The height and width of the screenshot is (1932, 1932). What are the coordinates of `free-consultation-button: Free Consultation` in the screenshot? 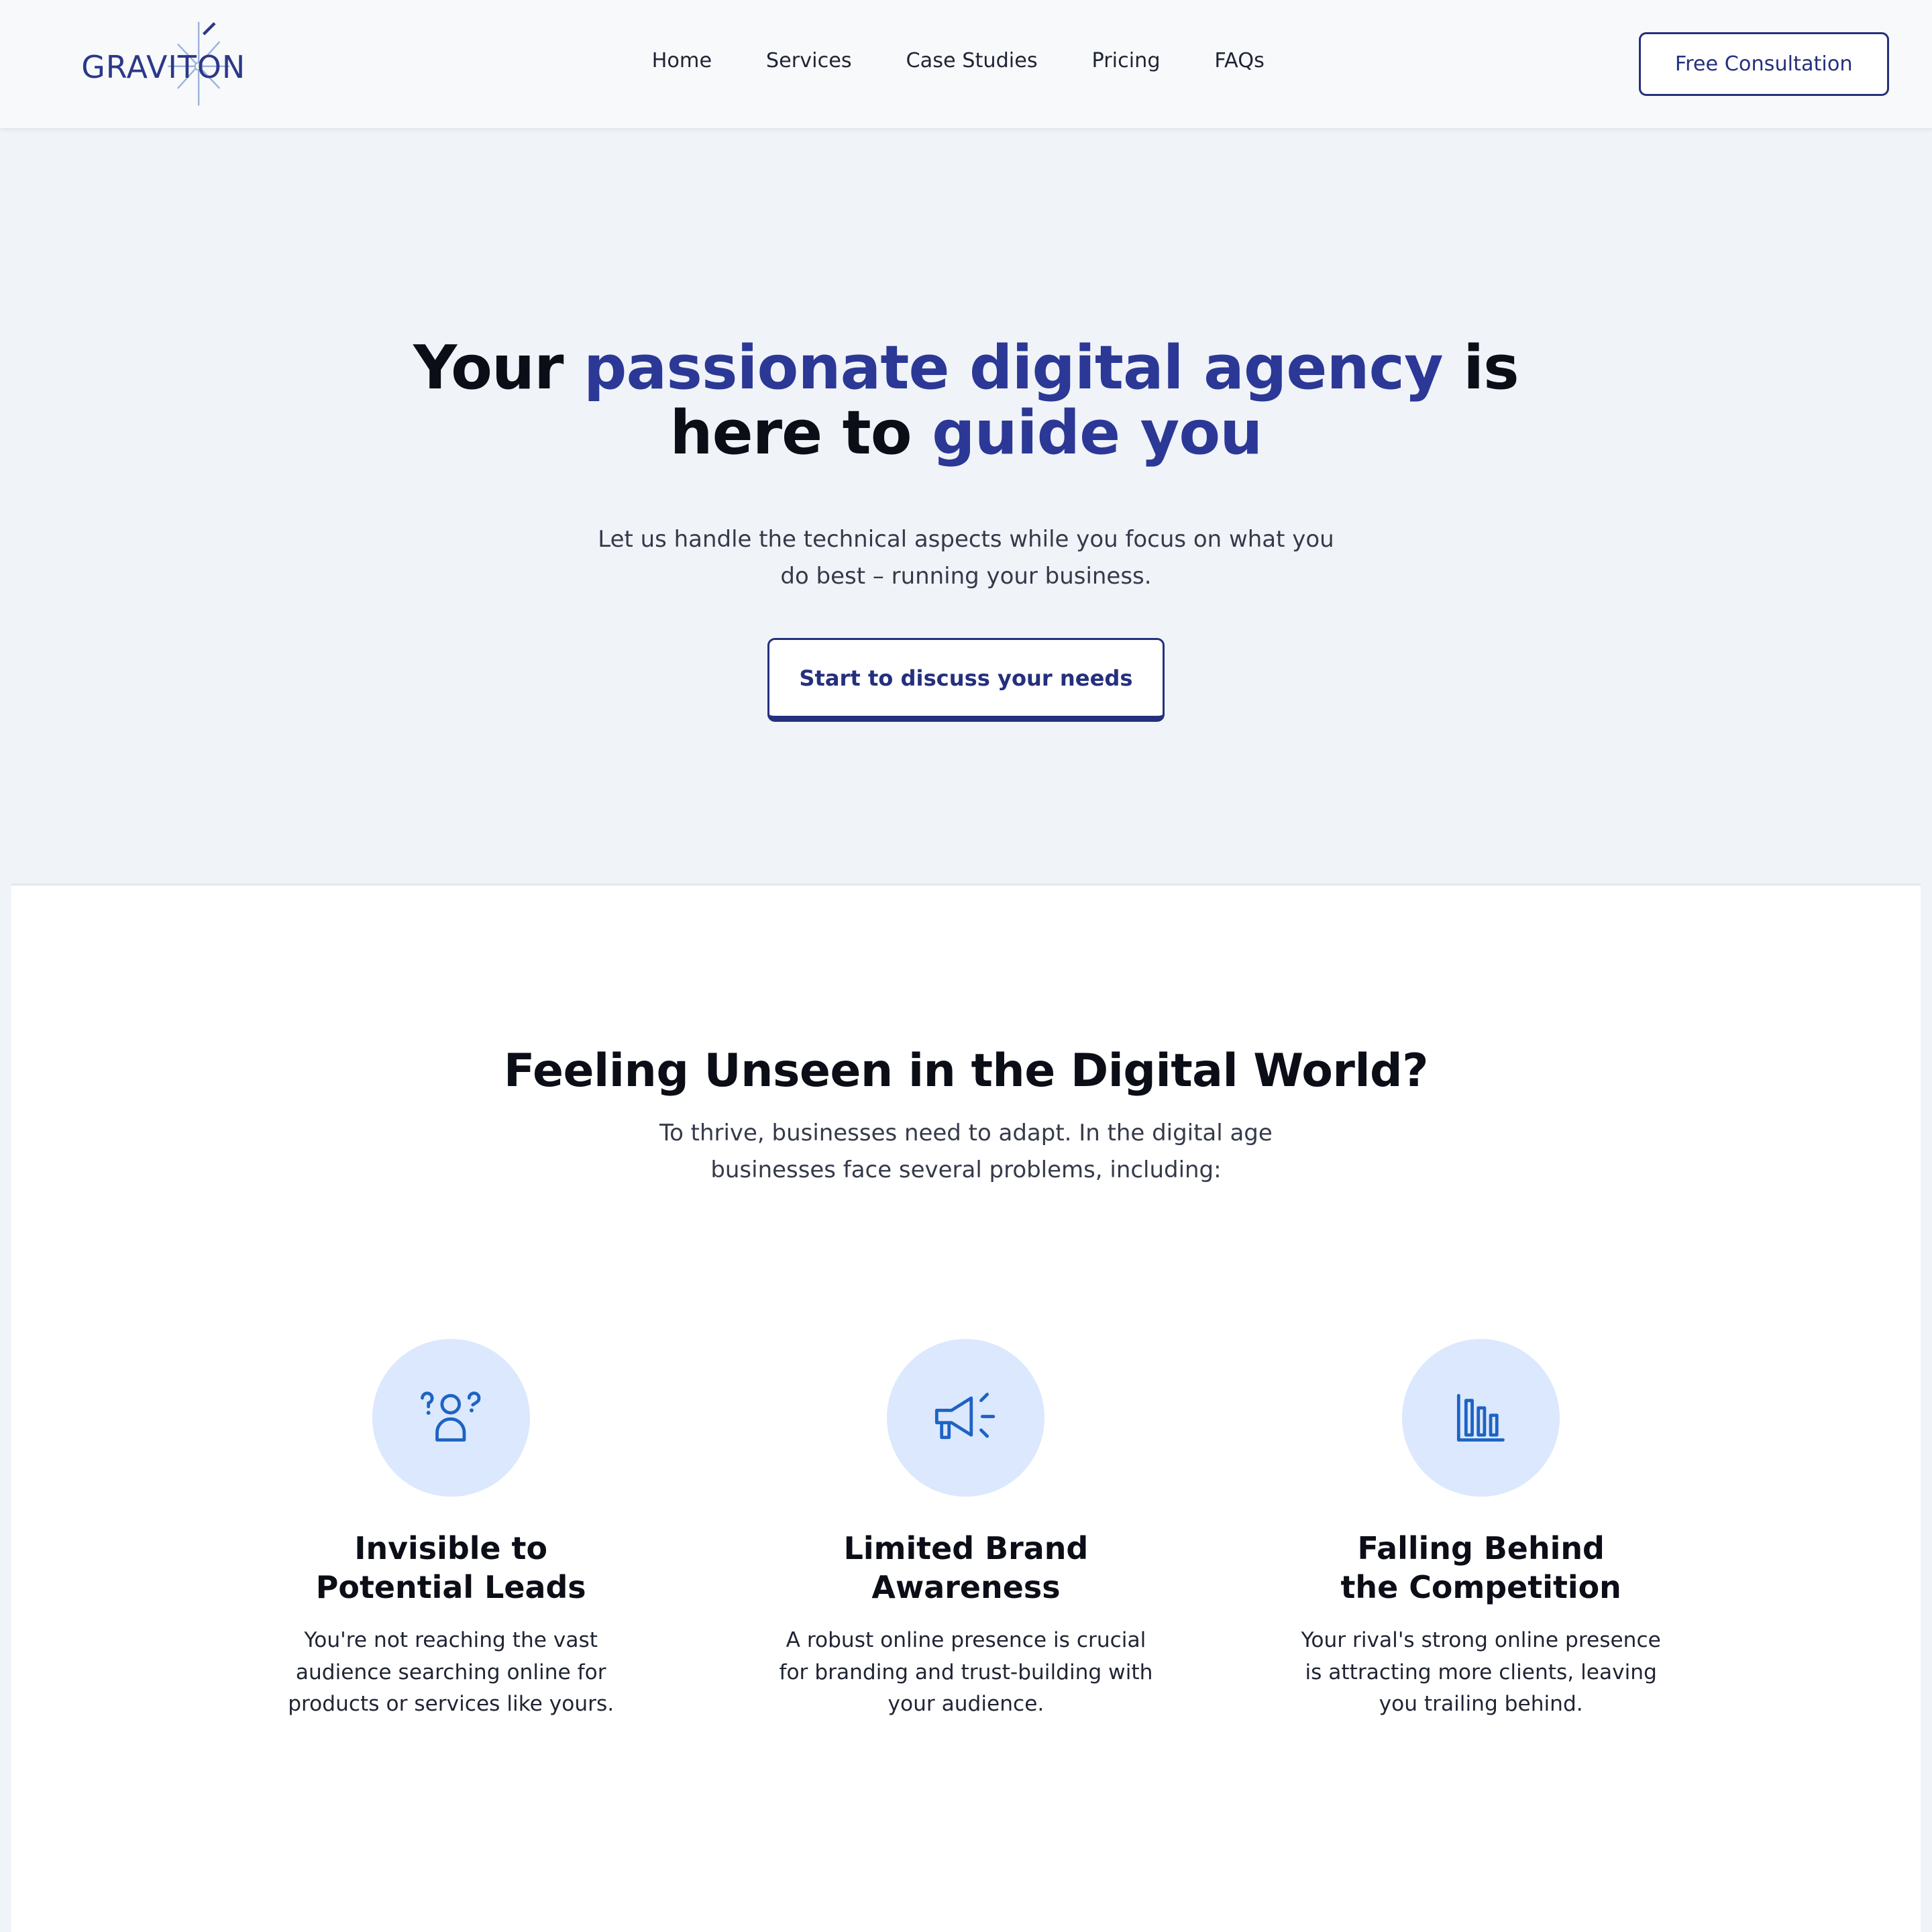 It's located at (1763, 64).